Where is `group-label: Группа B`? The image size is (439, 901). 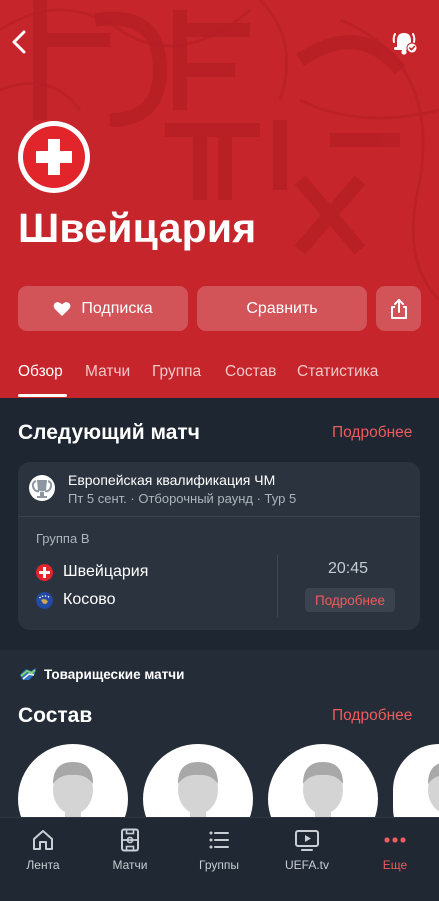 group-label: Группа B is located at coordinates (63, 538).